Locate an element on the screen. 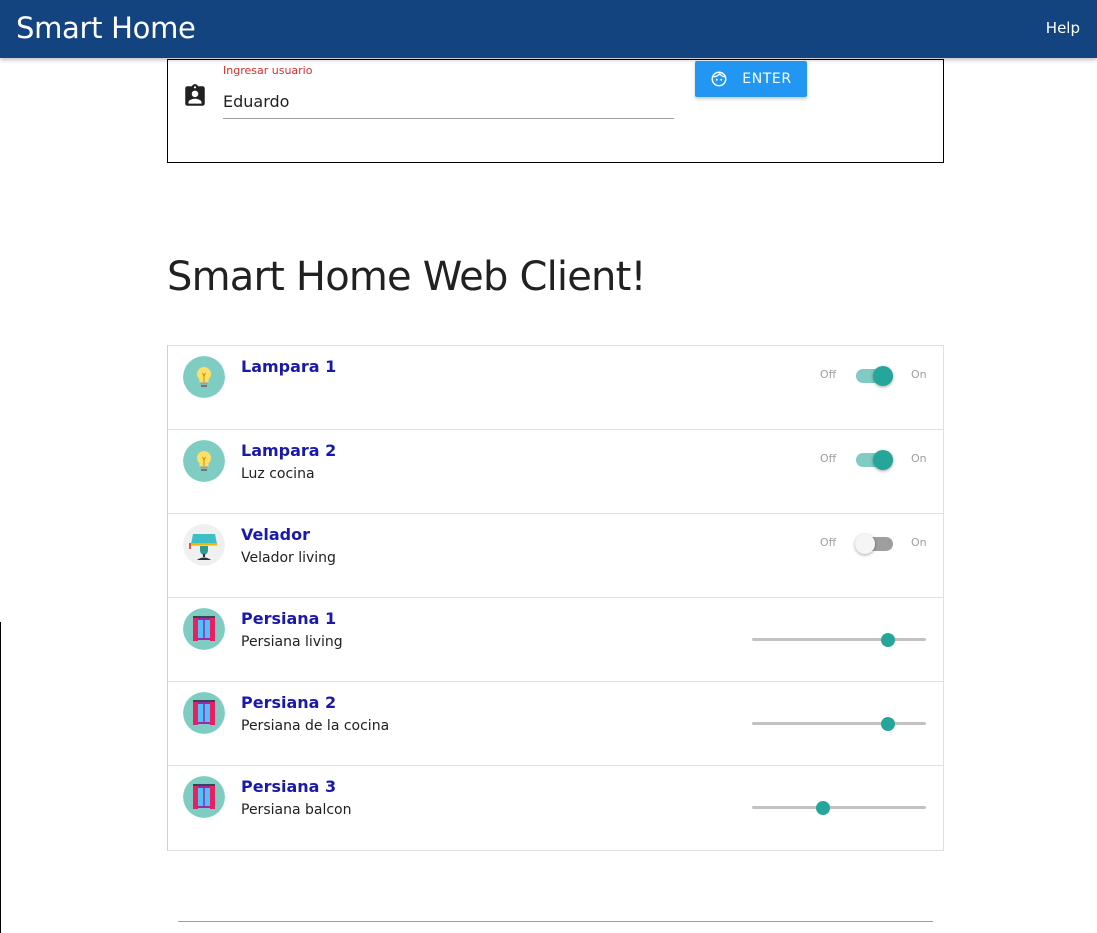 The height and width of the screenshot is (933, 1097). device-row: Velador Velador living Off On is located at coordinates (555, 556).